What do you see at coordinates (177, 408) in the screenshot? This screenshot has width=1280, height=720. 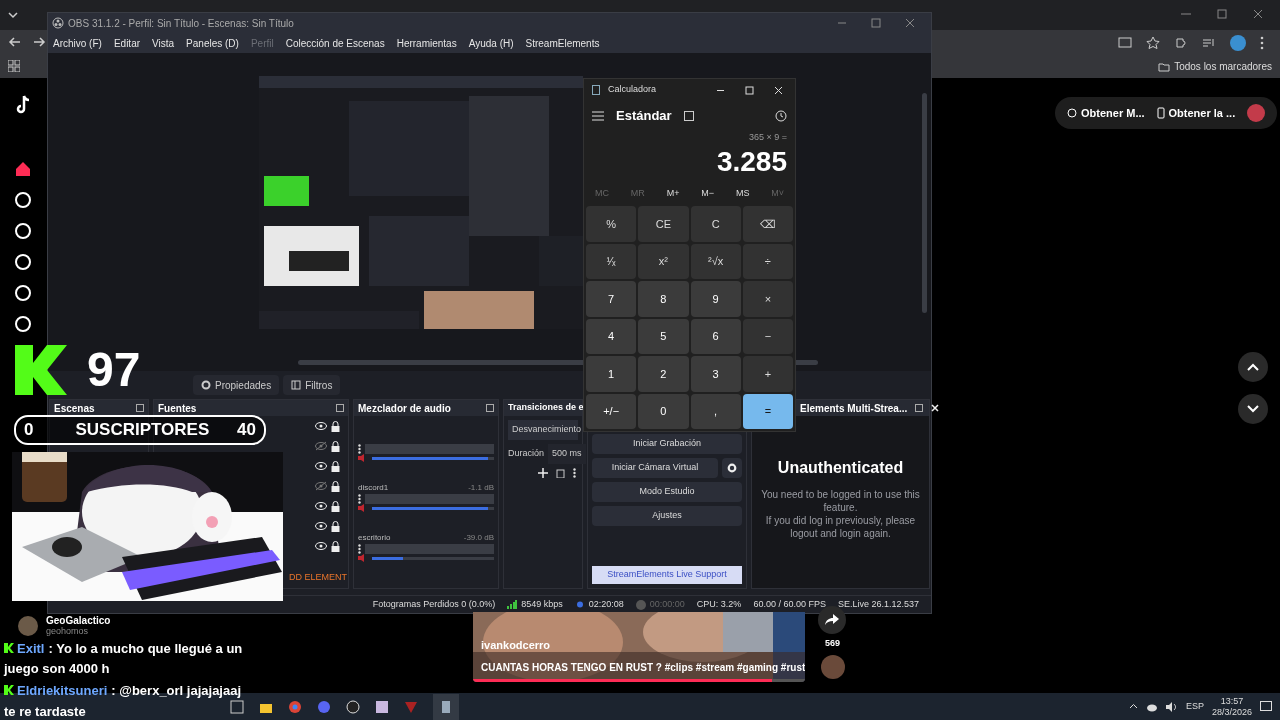 I see `dock-title: Fuentes` at bounding box center [177, 408].